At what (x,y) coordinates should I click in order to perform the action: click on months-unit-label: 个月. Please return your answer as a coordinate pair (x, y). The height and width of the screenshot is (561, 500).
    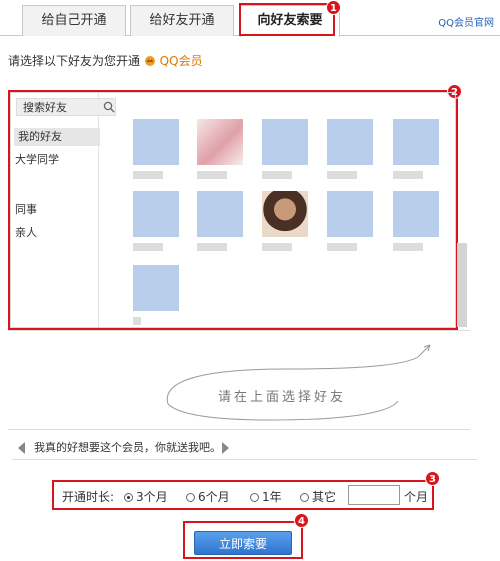
    Looking at the image, I should click on (416, 497).